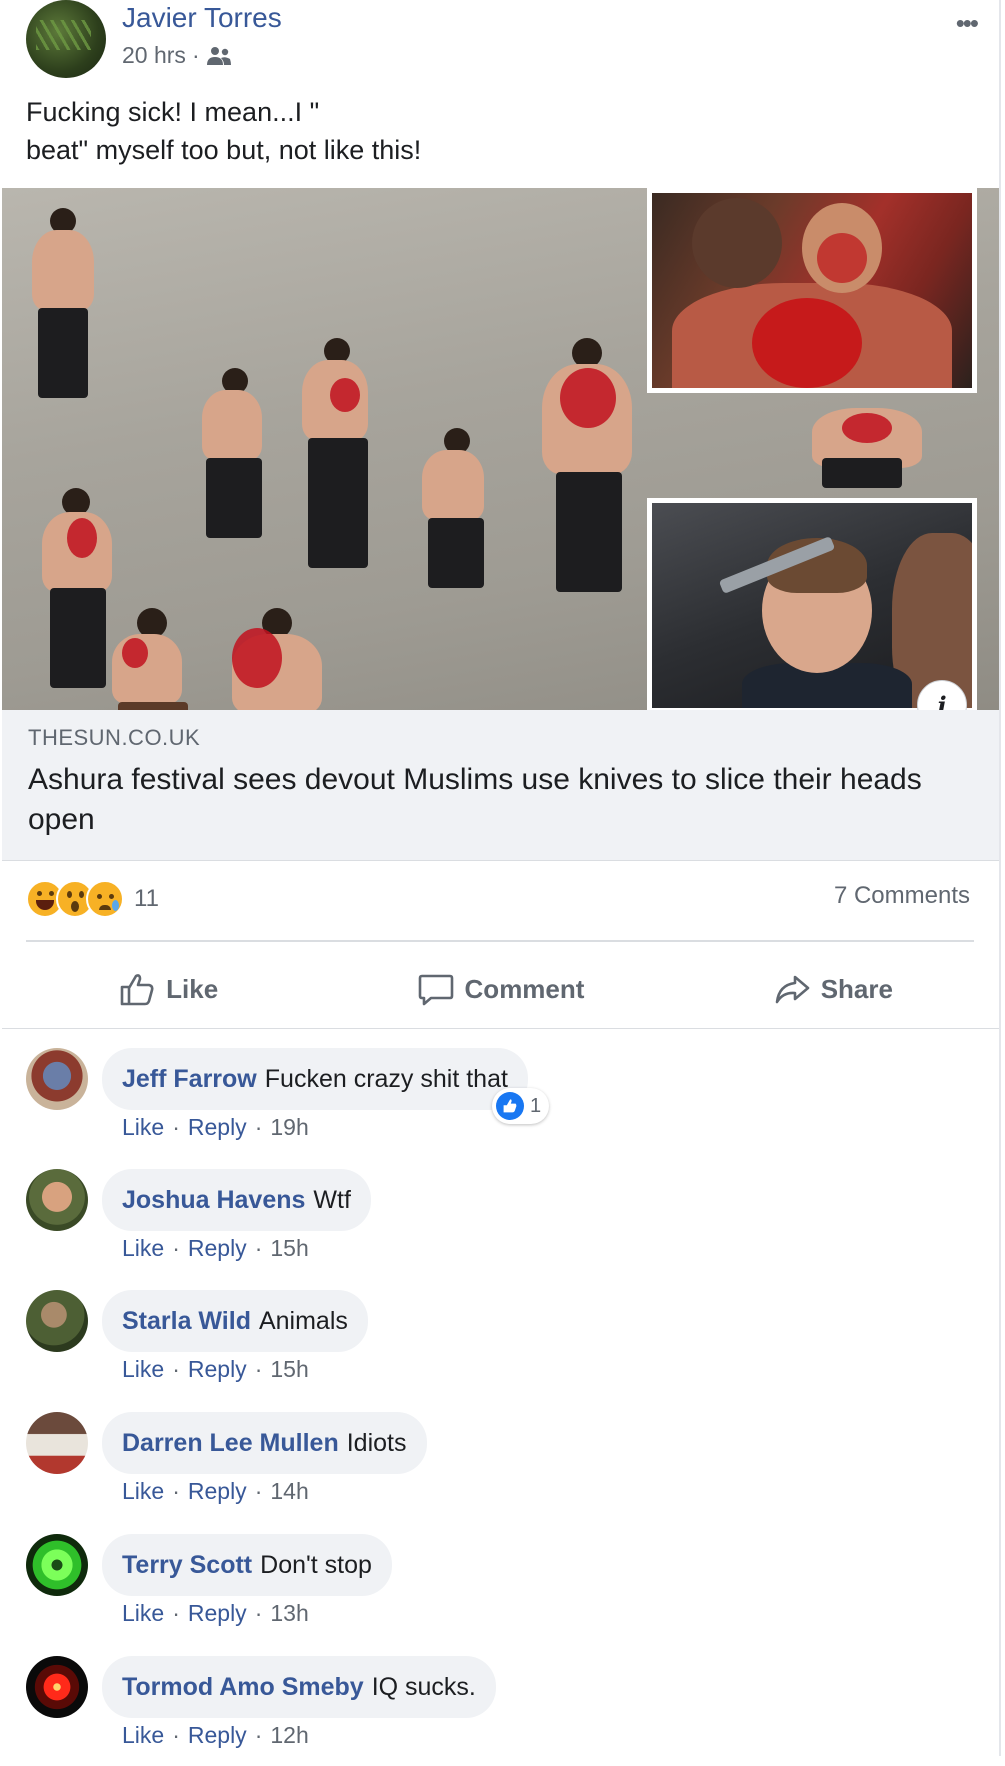 This screenshot has height=1766, width=1005. Describe the element at coordinates (173, 112) in the screenshot. I see `post-text-line-1: Fucking sick! I mean...I "` at that location.